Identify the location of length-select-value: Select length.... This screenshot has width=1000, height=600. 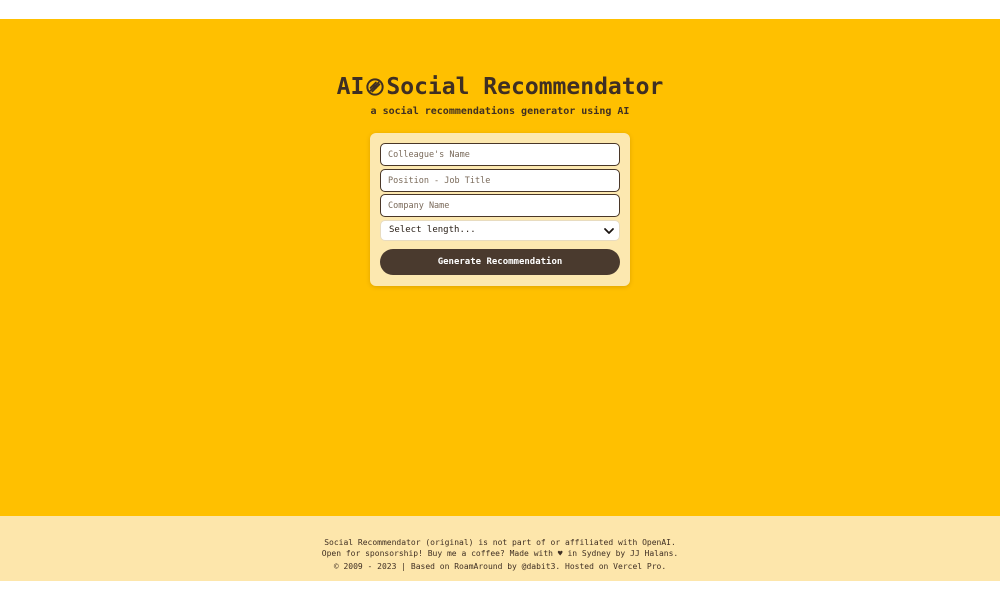
(432, 230).